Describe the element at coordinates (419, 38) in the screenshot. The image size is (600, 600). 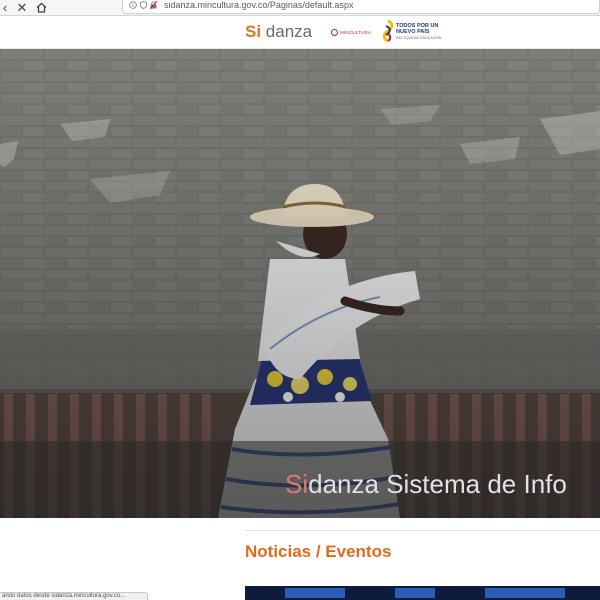
I see `gov-line3: PAZ EQUIDAD EDUCACIÓN` at that location.